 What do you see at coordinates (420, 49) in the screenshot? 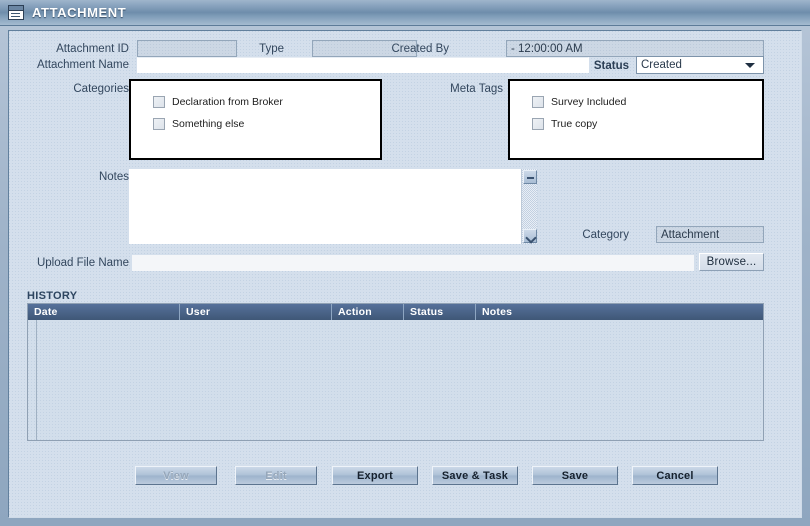
I see `created-by-label: Created By` at bounding box center [420, 49].